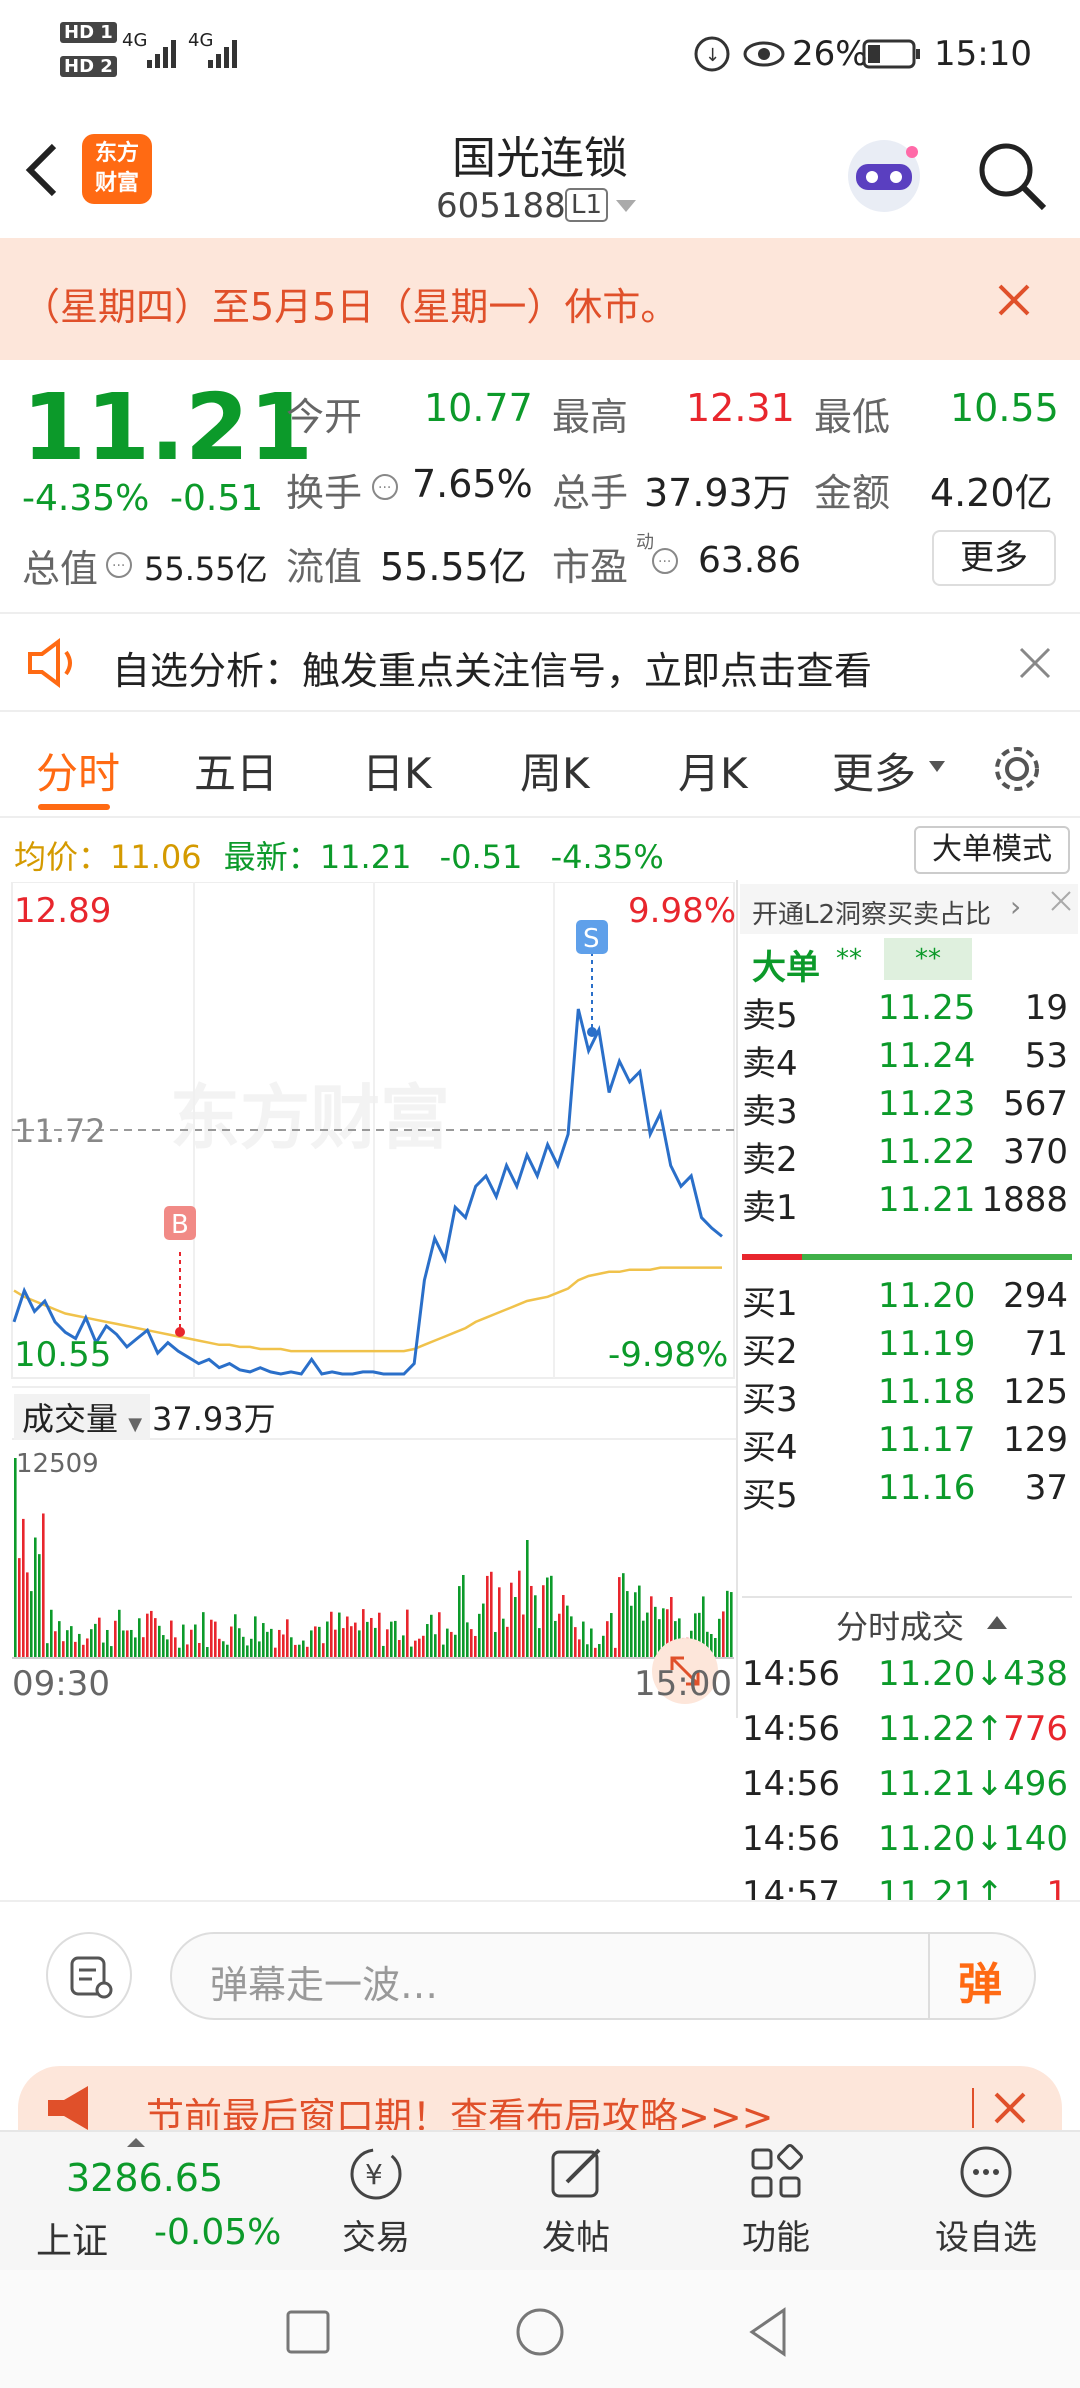 The width and height of the screenshot is (1080, 2388). Describe the element at coordinates (376, 2204) in the screenshot. I see `trade-button: ¥ 交易` at that location.